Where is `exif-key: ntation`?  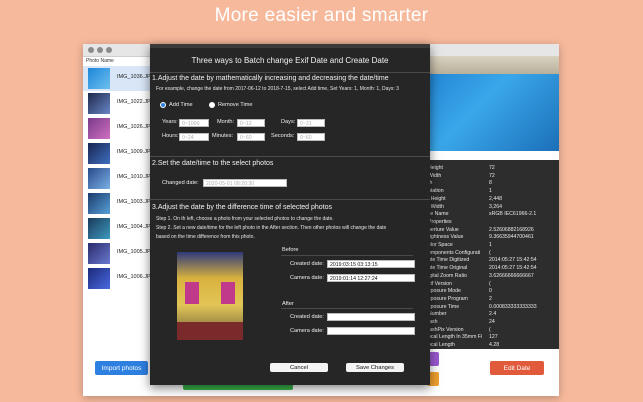 exif-key: ntation is located at coordinates (436, 191).